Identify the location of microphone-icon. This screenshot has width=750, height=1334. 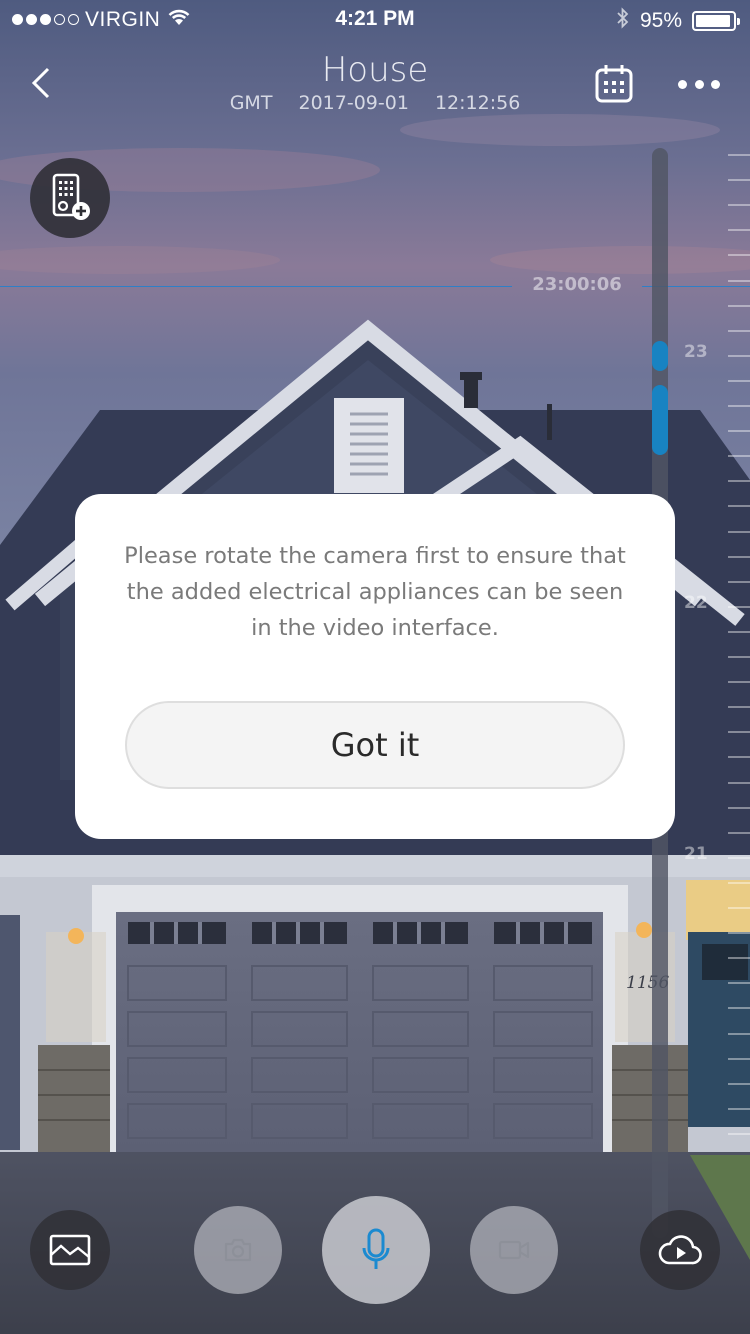
(376, 1248).